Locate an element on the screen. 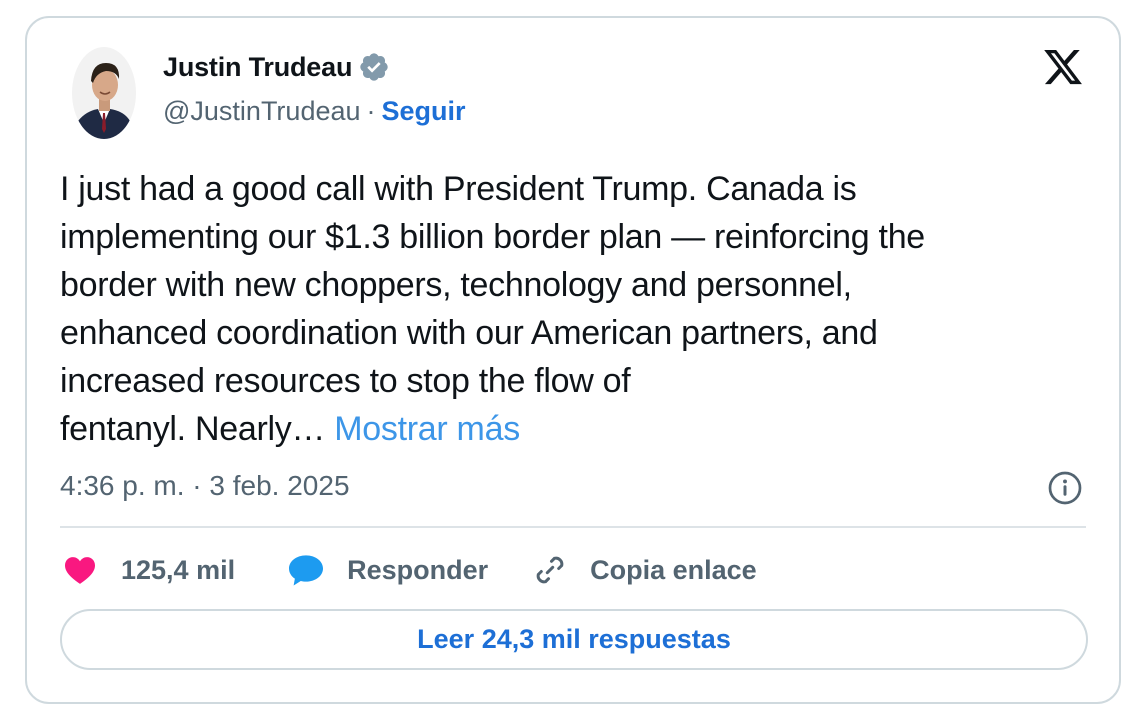  copy-link-button: Copia enlace is located at coordinates (644, 570).